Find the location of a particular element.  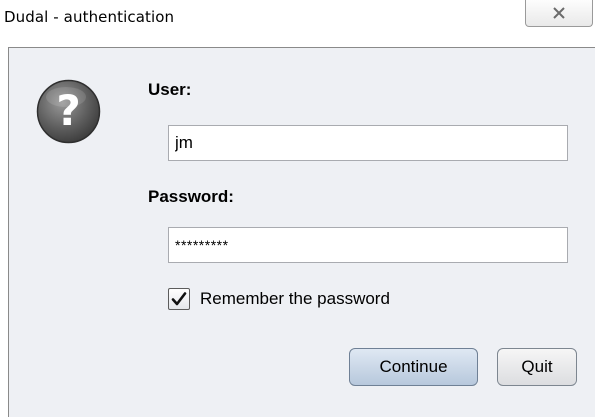

remember-label: Remember the password is located at coordinates (295, 298).